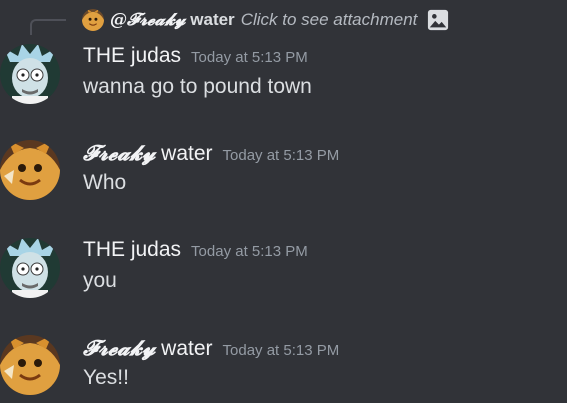 Image resolution: width=567 pixels, height=403 pixels. What do you see at coordinates (438, 20) in the screenshot?
I see `image-icon` at bounding box center [438, 20].